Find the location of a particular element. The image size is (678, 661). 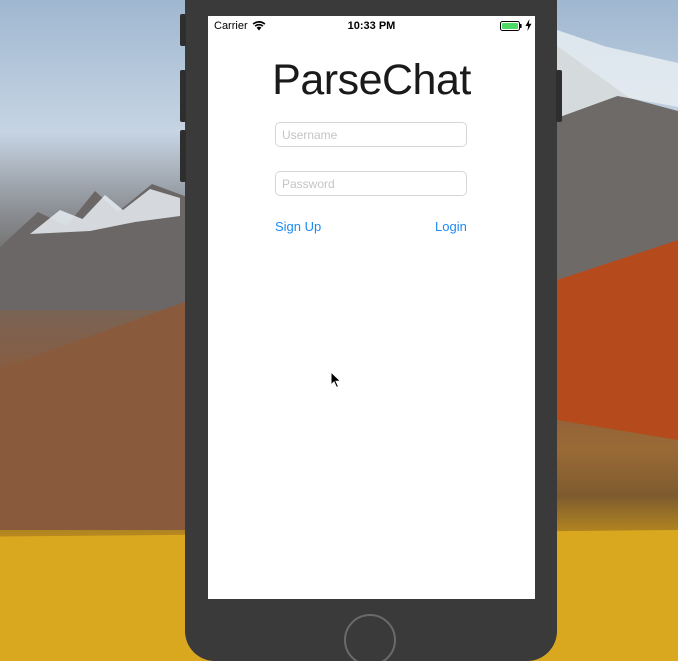

volume-down-button is located at coordinates (183, 156).